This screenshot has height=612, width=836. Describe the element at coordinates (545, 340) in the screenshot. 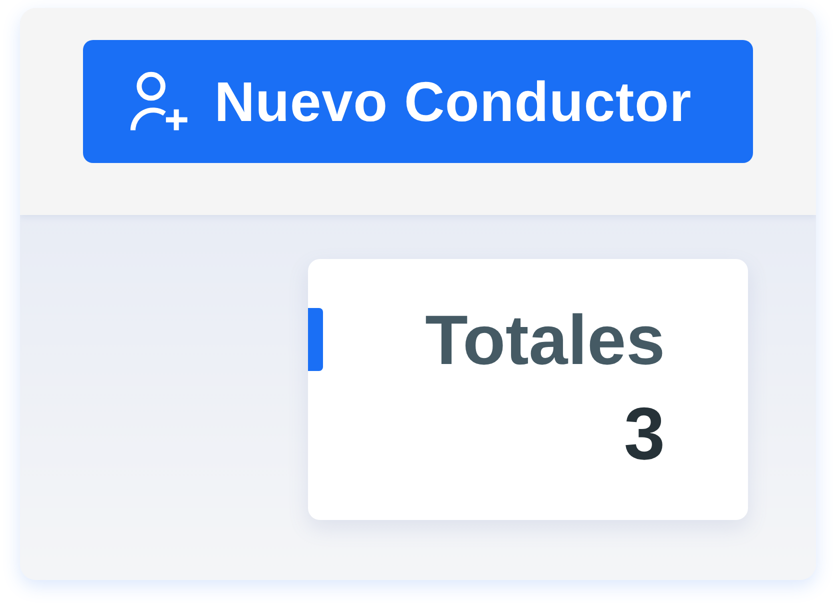

I see `card-title: Totales` at that location.